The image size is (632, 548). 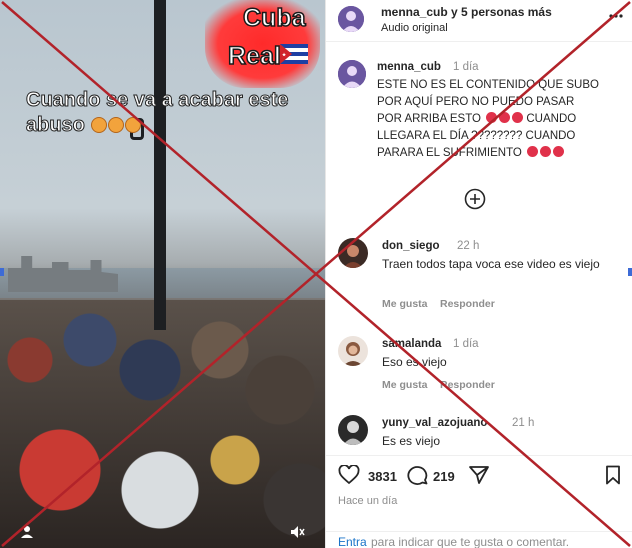 What do you see at coordinates (27, 532) in the screenshot?
I see `tagged-user-icon` at bounding box center [27, 532].